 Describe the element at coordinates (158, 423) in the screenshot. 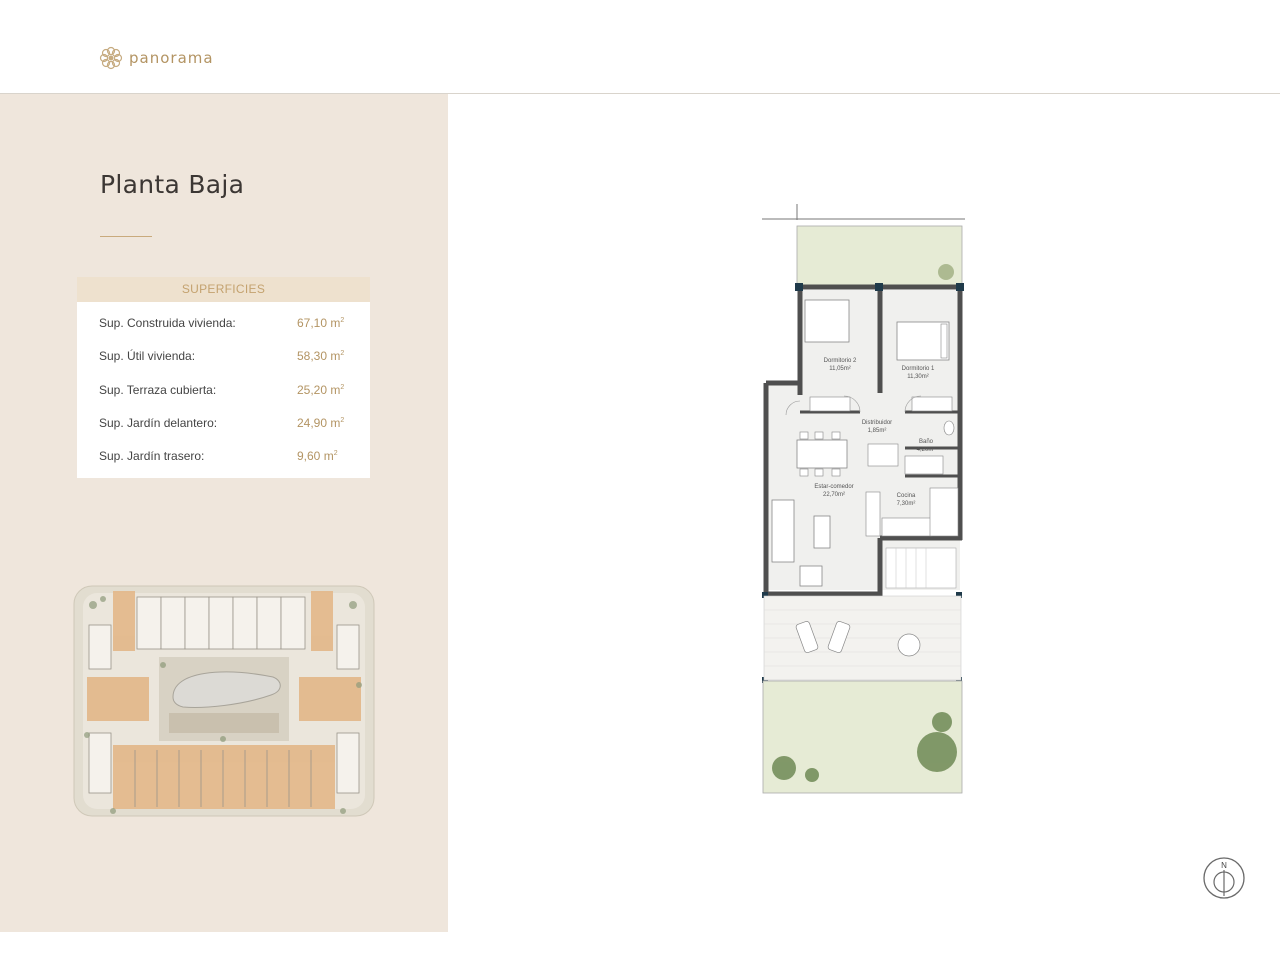

I see `row-label: Sup. Jardín delantero:` at that location.